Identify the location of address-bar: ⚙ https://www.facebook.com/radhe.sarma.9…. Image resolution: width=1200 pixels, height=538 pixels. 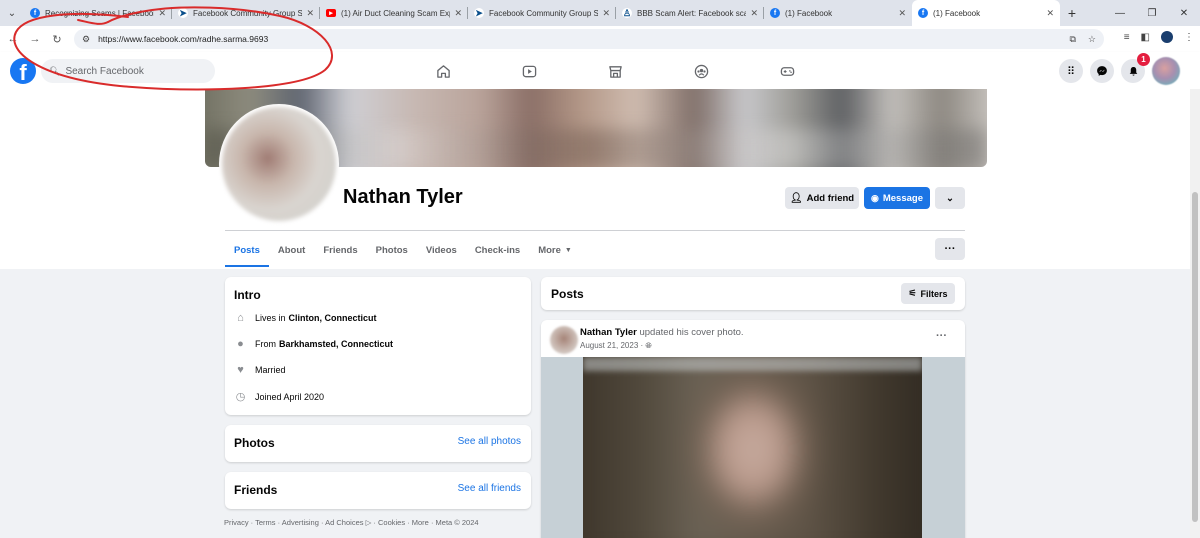
(589, 39).